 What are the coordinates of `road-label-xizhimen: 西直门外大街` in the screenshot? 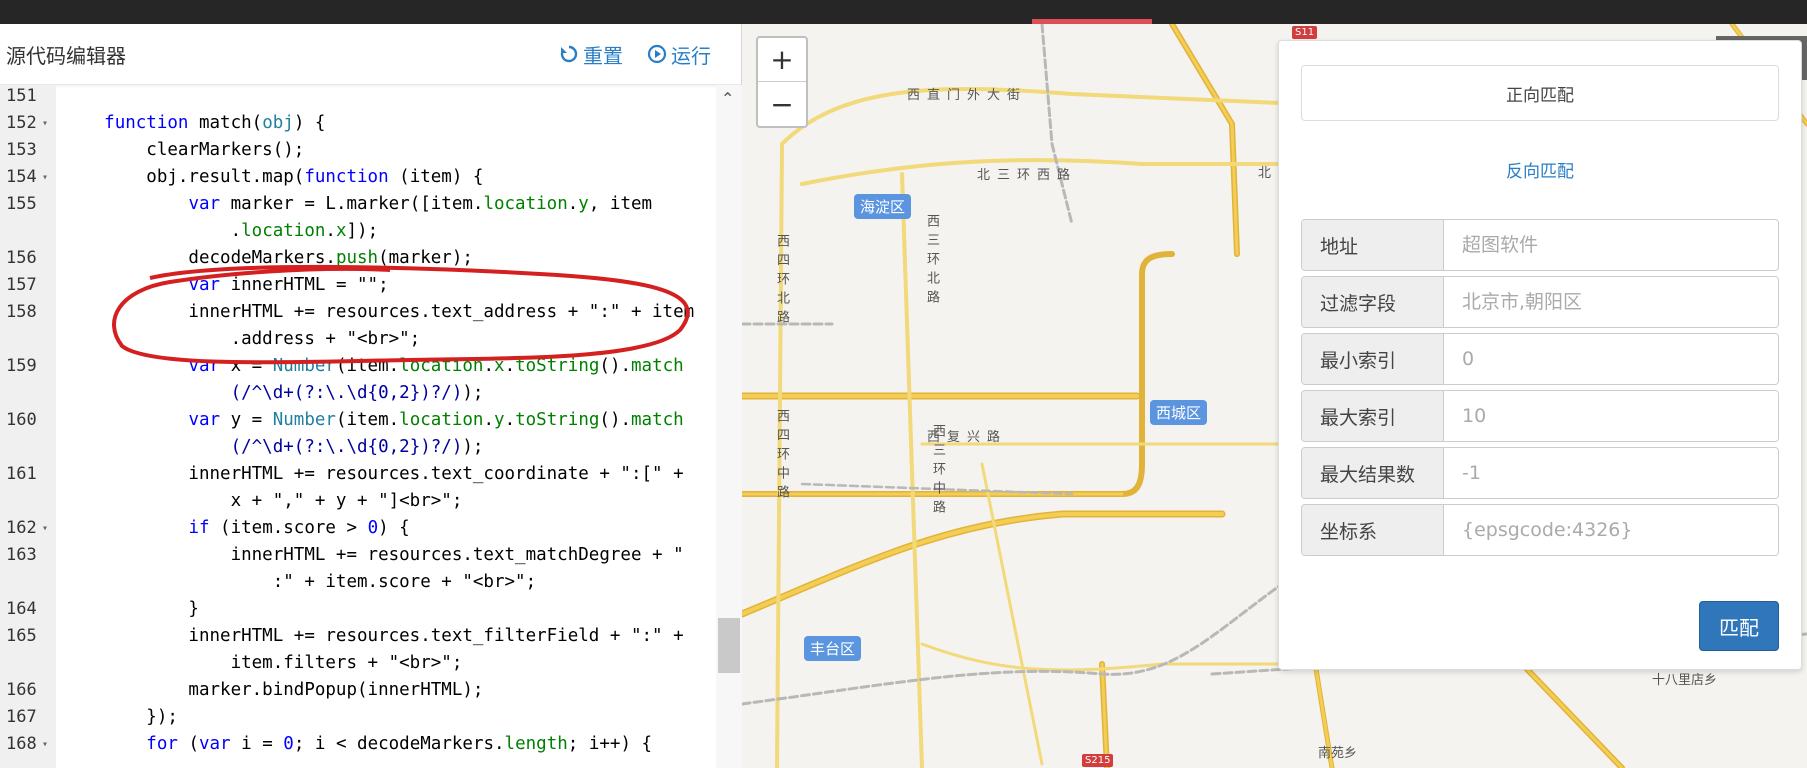 It's located at (967, 95).